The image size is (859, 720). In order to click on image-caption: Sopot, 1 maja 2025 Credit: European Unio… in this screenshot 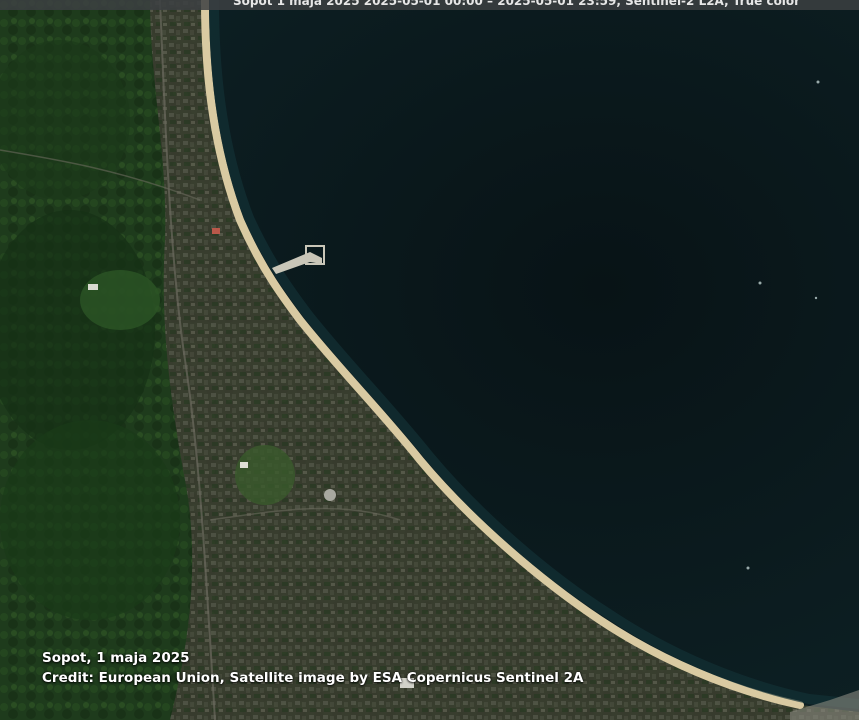, I will do `click(312, 668)`.